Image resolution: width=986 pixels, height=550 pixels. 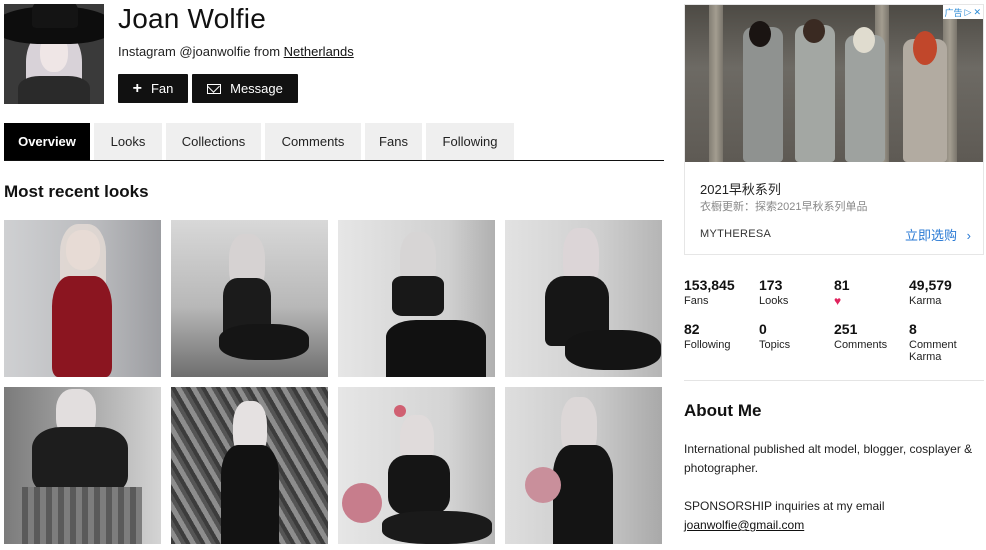 What do you see at coordinates (128, 141) in the screenshot?
I see `tab-looks: Looks` at bounding box center [128, 141].